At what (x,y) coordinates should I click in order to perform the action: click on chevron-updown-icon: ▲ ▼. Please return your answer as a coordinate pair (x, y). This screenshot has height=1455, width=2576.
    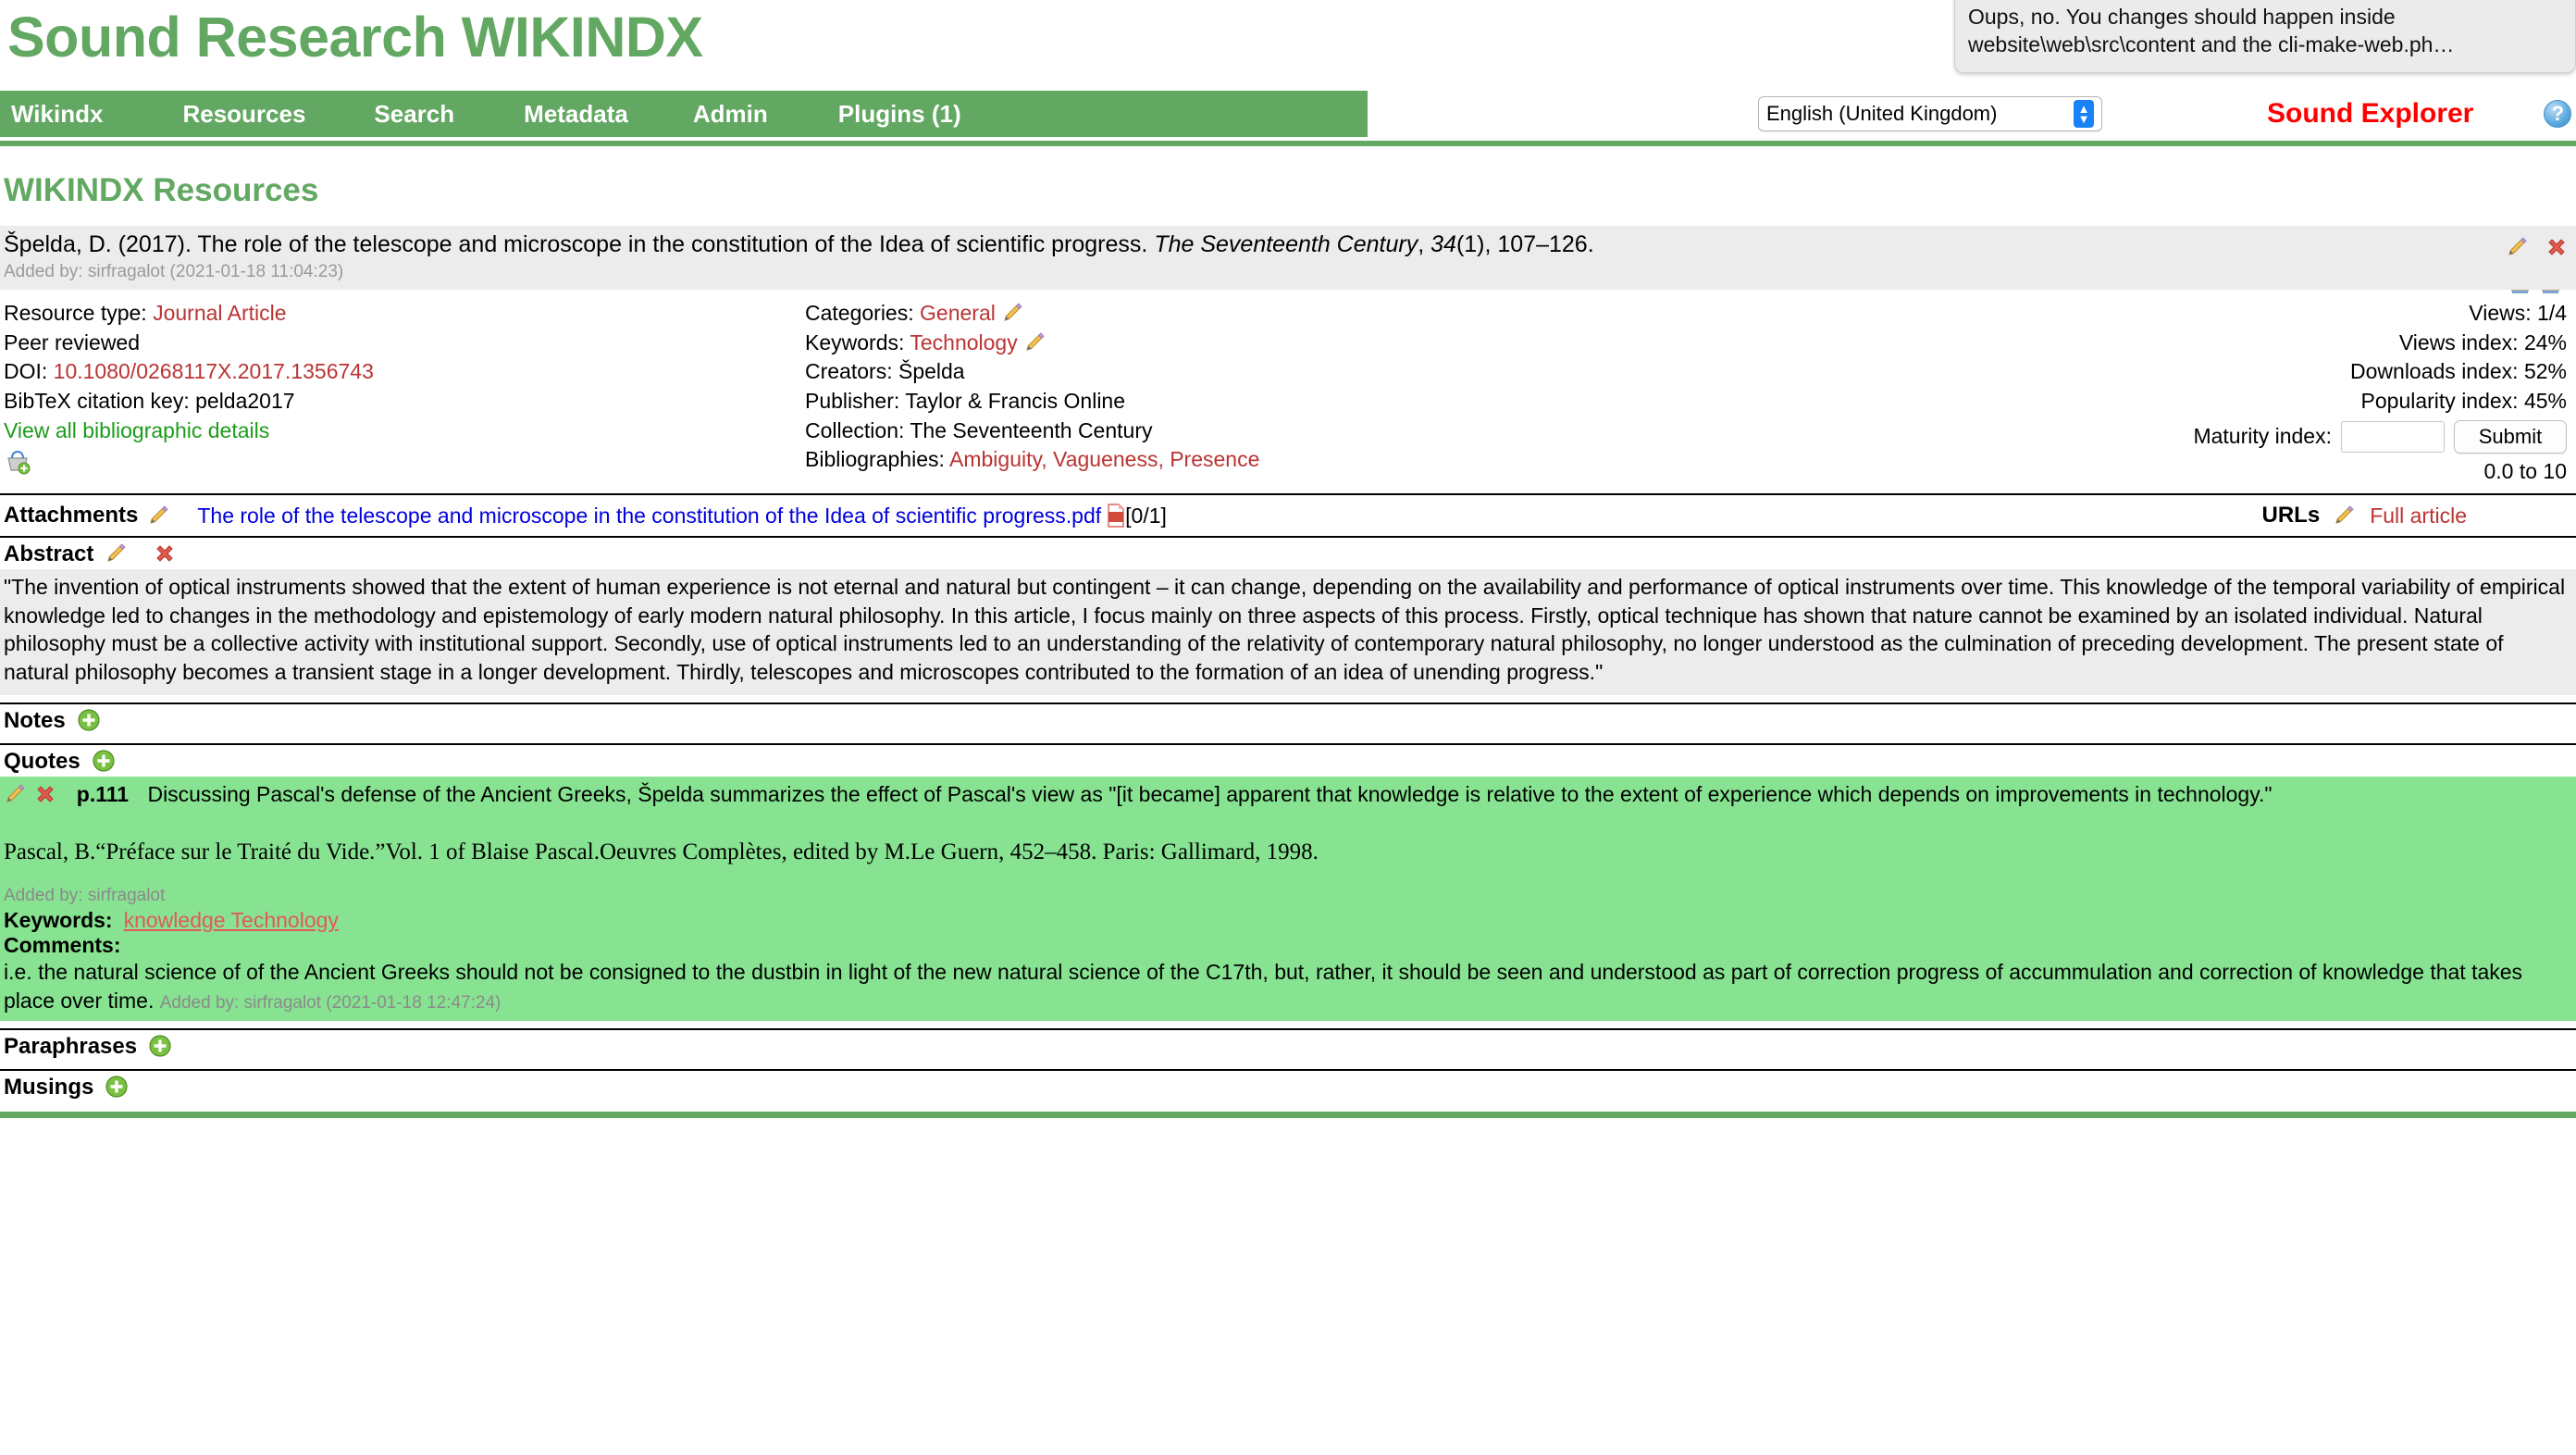
    Looking at the image, I should click on (2084, 114).